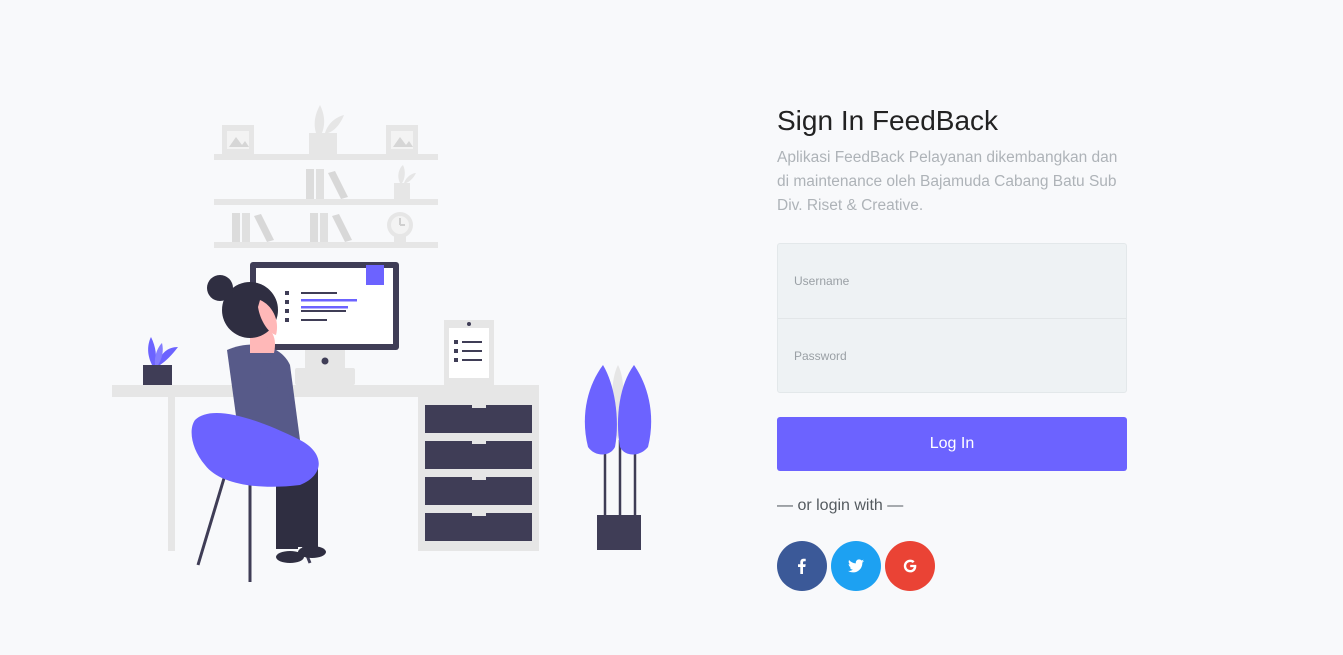 Image resolution: width=1343 pixels, height=655 pixels. Describe the element at coordinates (952, 566) in the screenshot. I see `social-login-group` at that location.